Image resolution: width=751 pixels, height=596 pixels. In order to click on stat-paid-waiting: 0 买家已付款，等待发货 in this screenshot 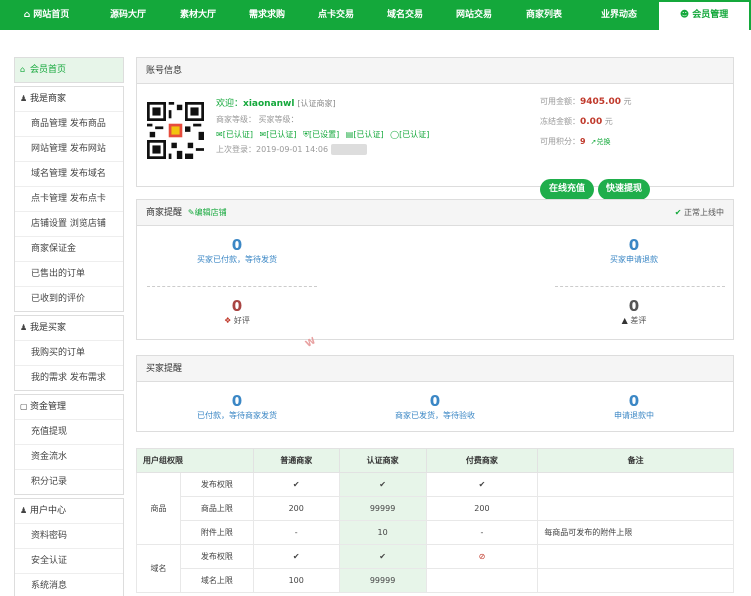, I will do `click(237, 251)`.